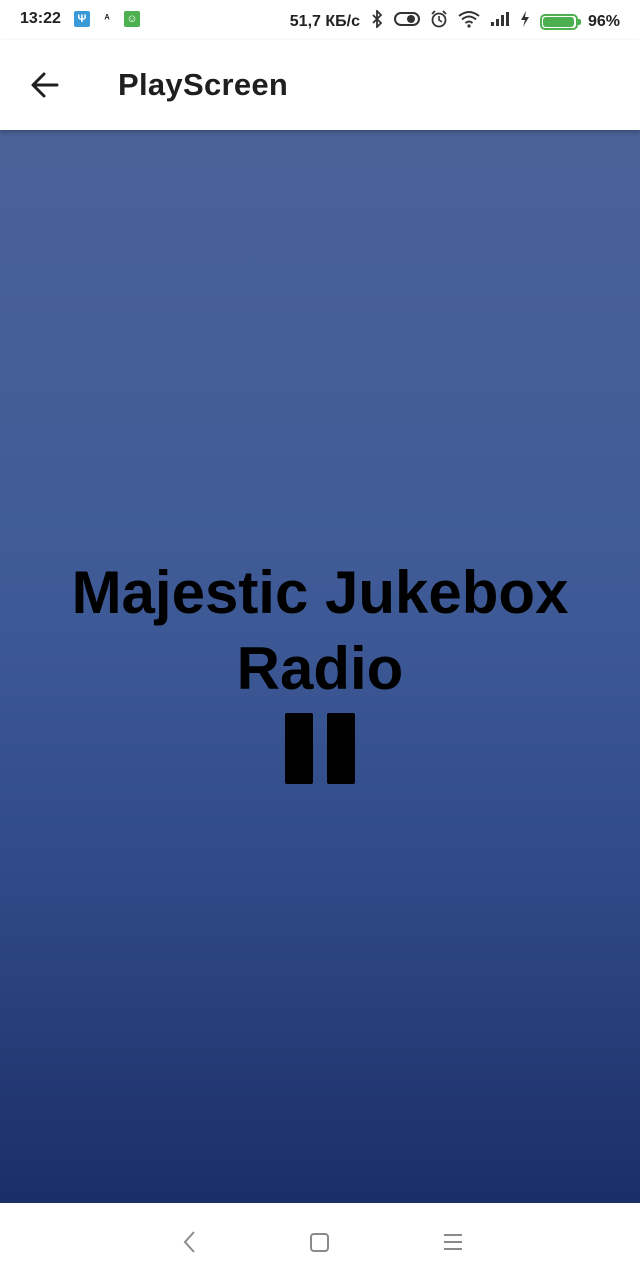 The image size is (640, 1280). What do you see at coordinates (203, 84) in the screenshot?
I see `page-title: PlayScreen` at bounding box center [203, 84].